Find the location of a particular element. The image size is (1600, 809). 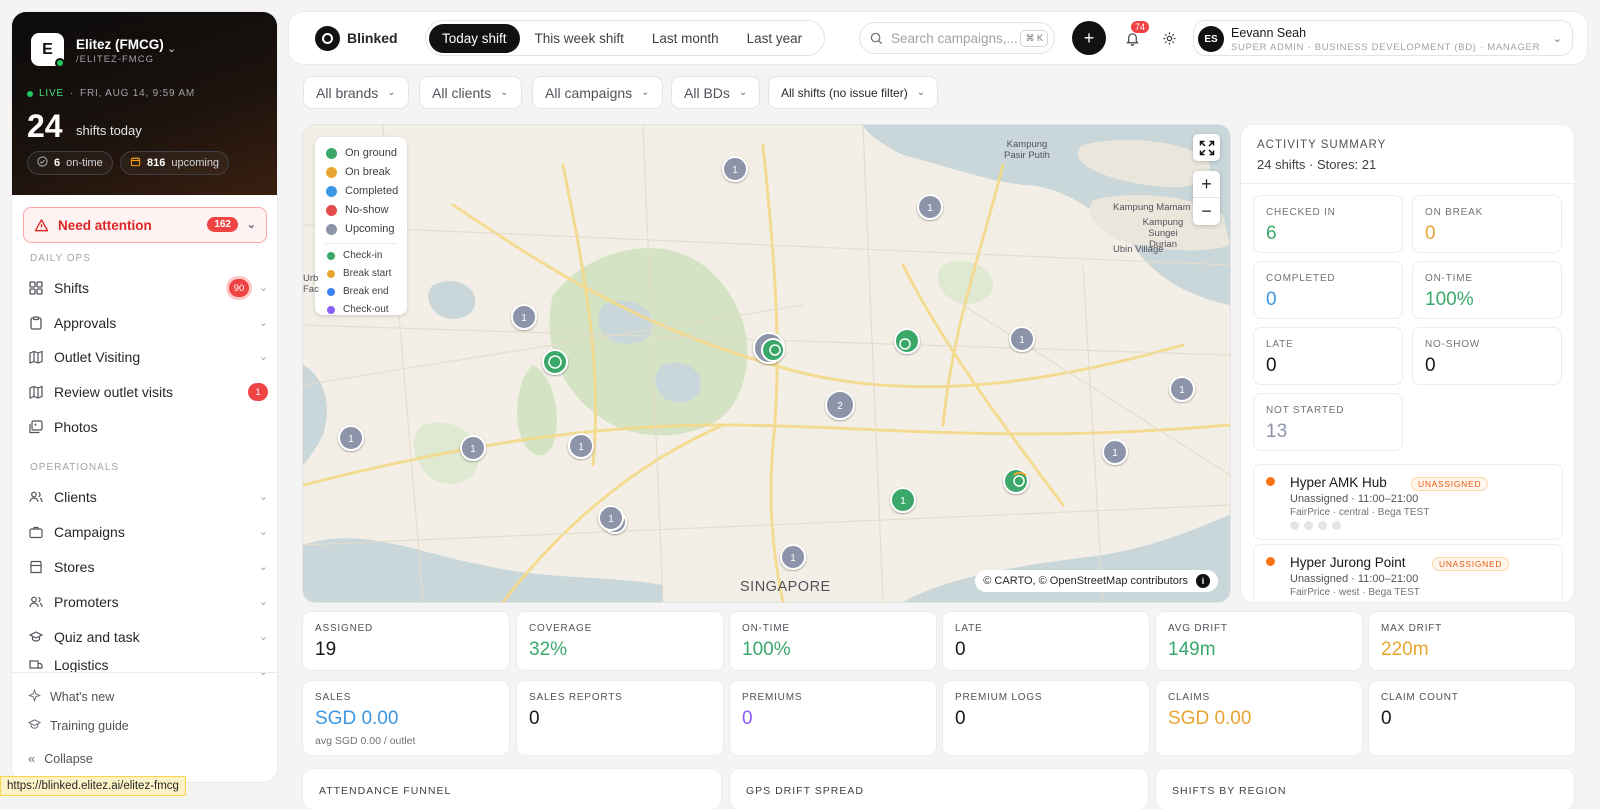

blinked-logo-icon is located at coordinates (327, 38).